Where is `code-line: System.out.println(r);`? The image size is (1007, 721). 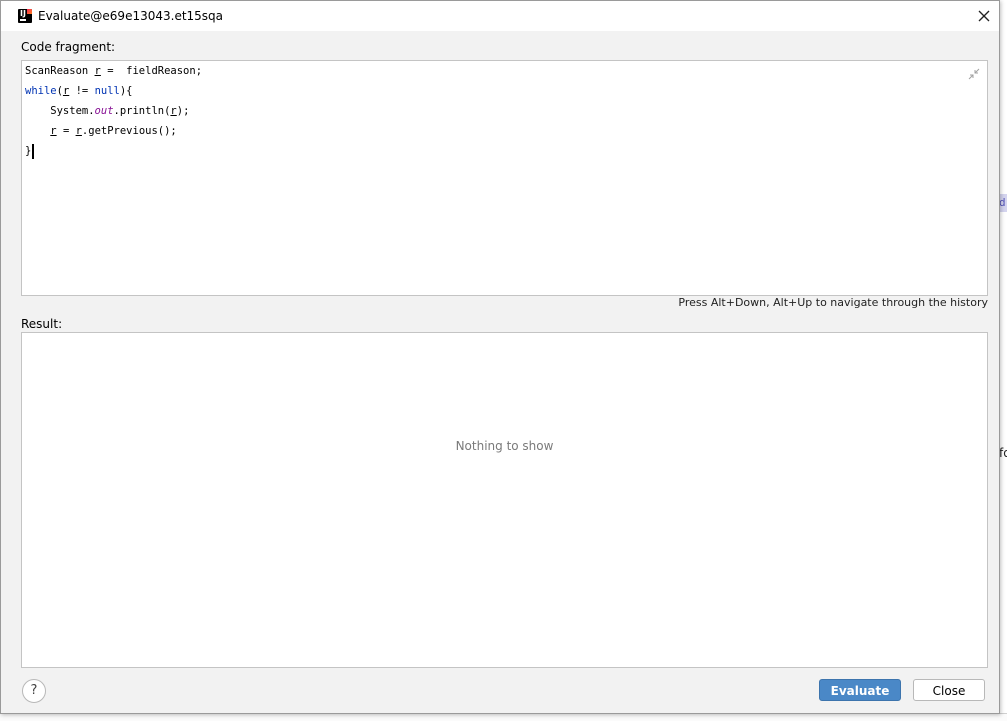 code-line: System.out.println(r); is located at coordinates (107, 111).